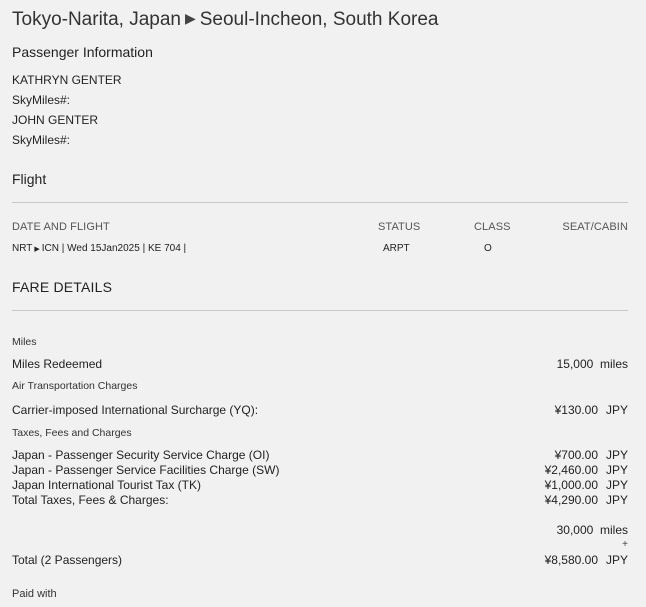 This screenshot has width=646, height=607. What do you see at coordinates (96, 19) in the screenshot?
I see `origin-city: Tokyo-Narita, Japan` at bounding box center [96, 19].